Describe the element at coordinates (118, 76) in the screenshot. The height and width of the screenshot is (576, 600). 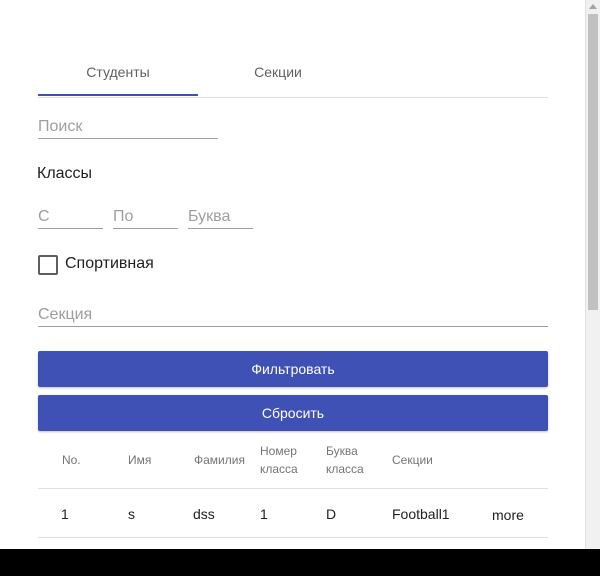
I see `tab-students: Студенты` at that location.